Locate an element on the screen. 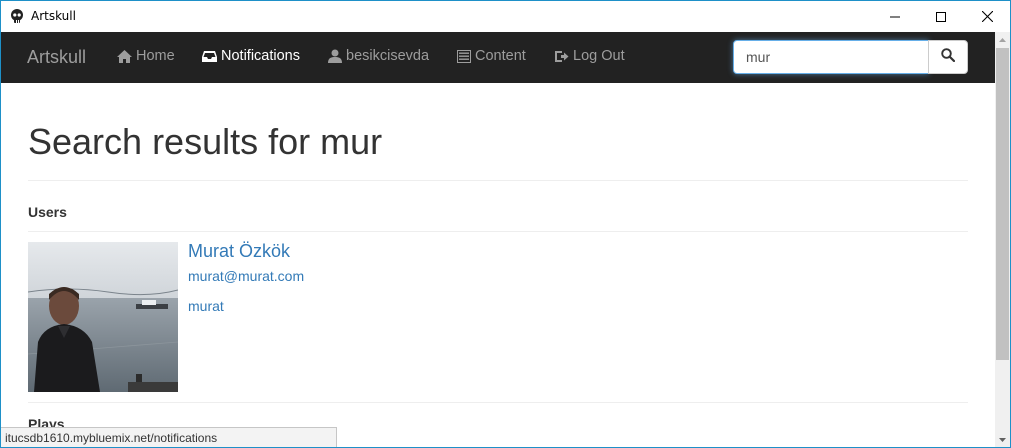  nav-logout-label: Log Out is located at coordinates (599, 56).